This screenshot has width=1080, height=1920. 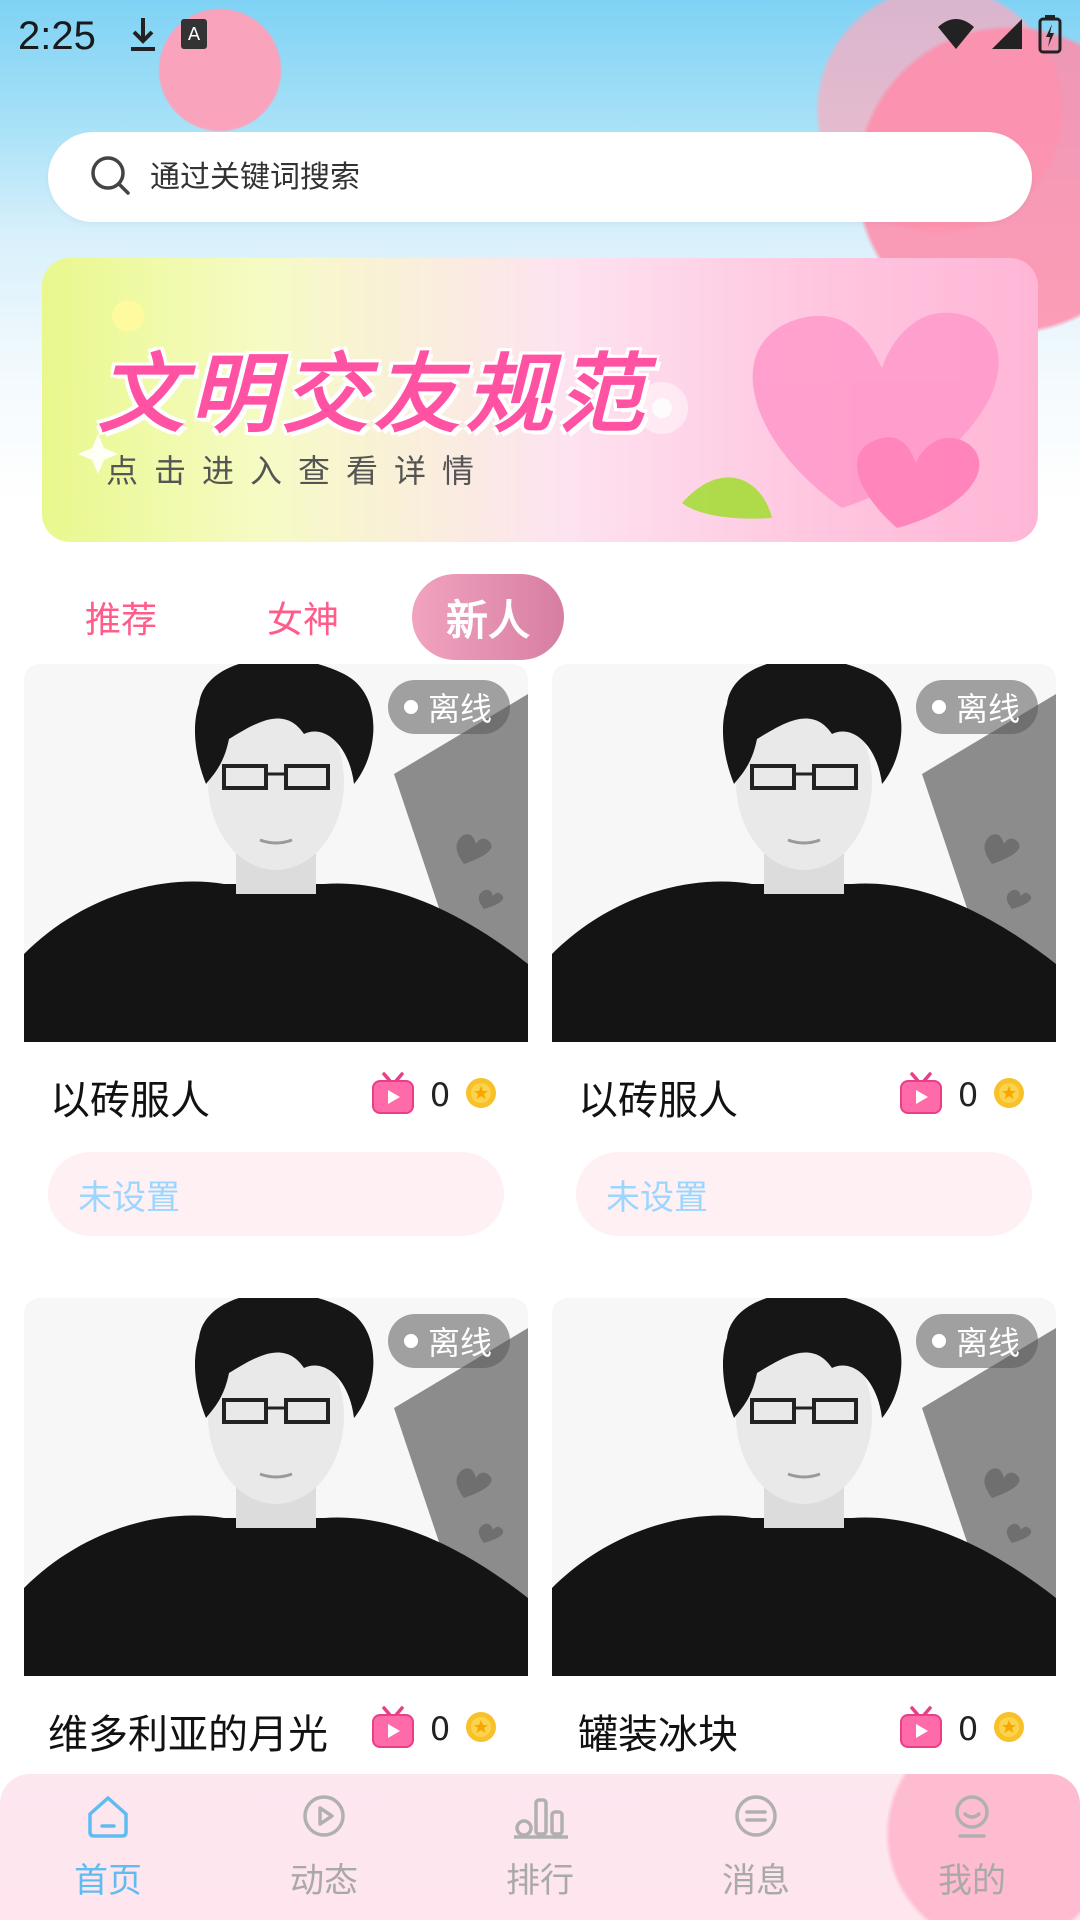 I want to click on rules-banner: 文明交友规范 点击进入查看详情, so click(x=540, y=400).